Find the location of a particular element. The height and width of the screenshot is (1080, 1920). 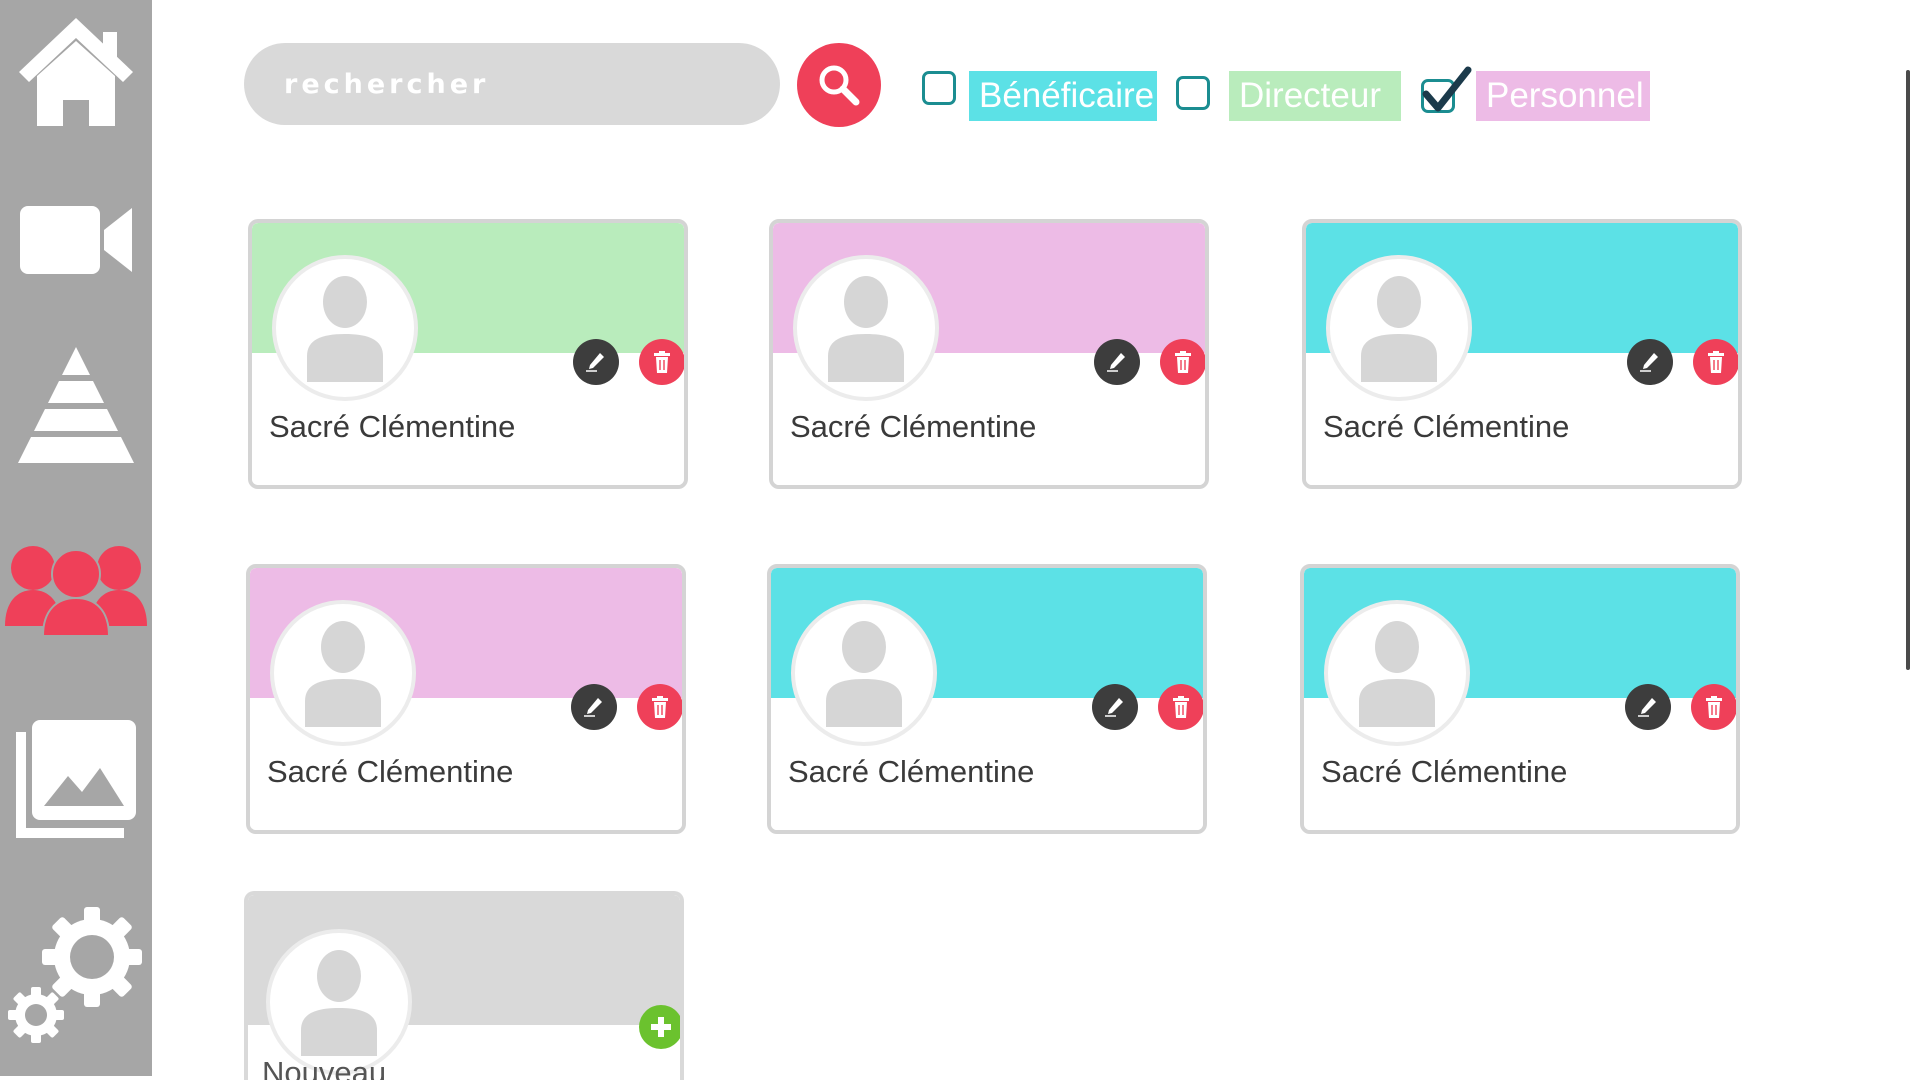

add-user-button is located at coordinates (659, 1027).